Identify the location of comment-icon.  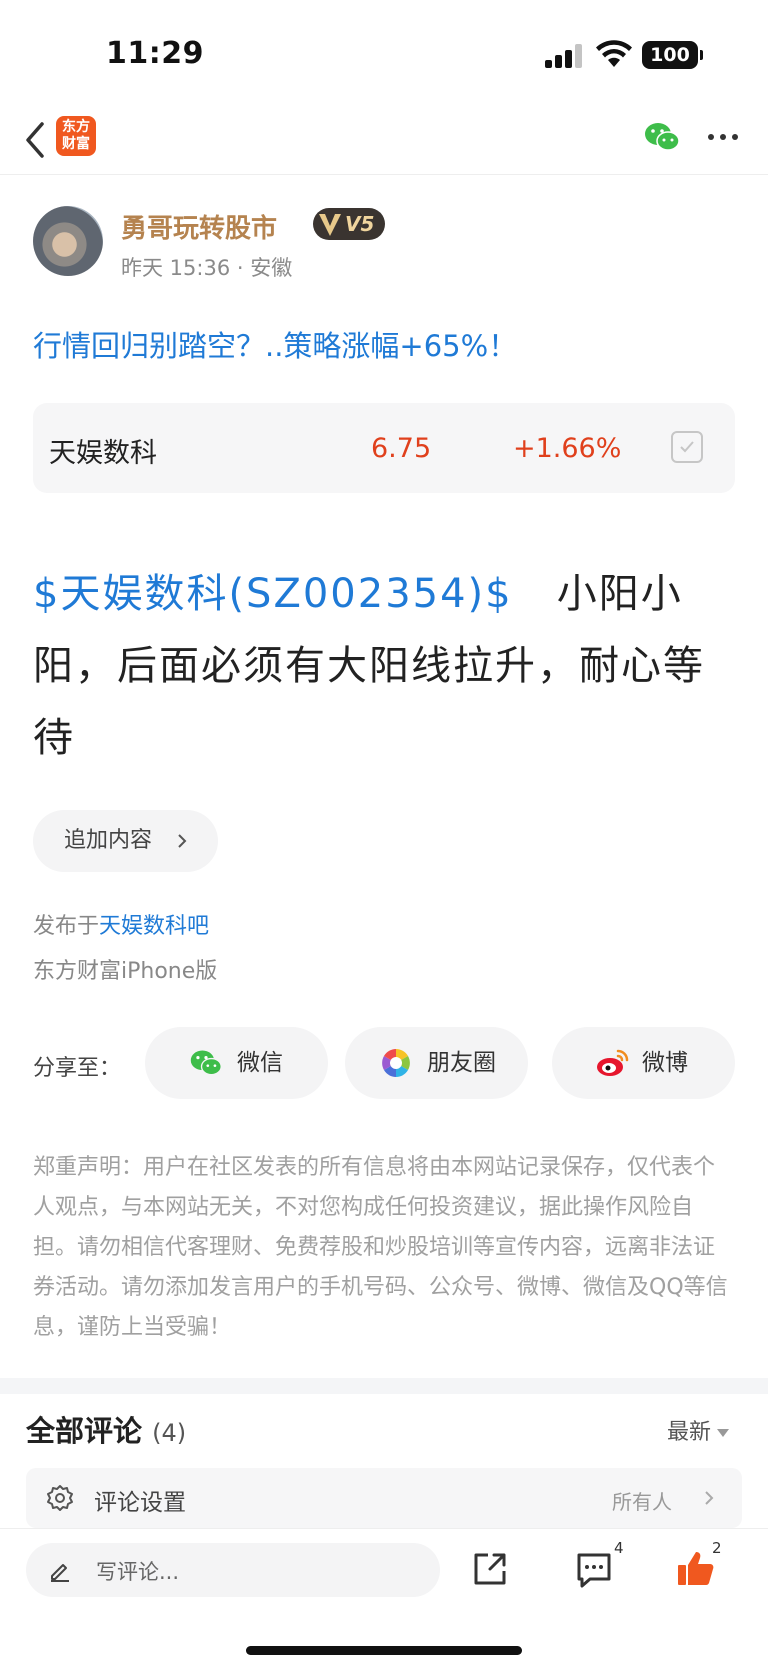
(594, 1569).